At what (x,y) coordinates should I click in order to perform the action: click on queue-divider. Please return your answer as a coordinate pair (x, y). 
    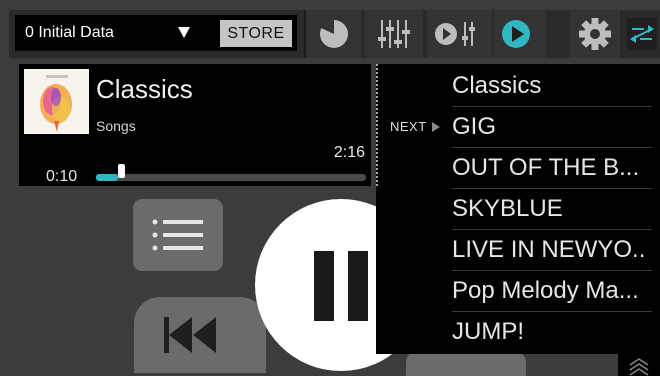
    Looking at the image, I should click on (377, 125).